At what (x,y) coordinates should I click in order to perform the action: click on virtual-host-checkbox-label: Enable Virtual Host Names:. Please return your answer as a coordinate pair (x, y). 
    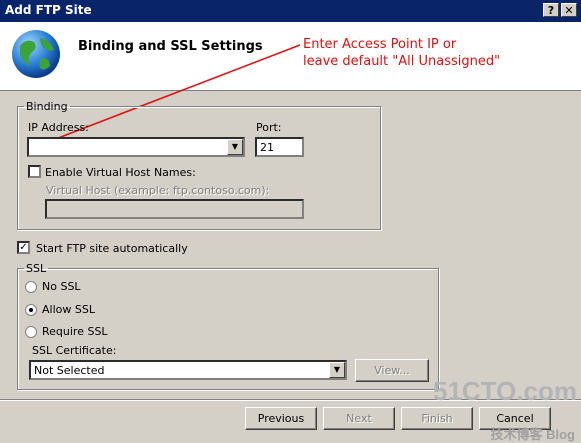
    Looking at the image, I should click on (120, 172).